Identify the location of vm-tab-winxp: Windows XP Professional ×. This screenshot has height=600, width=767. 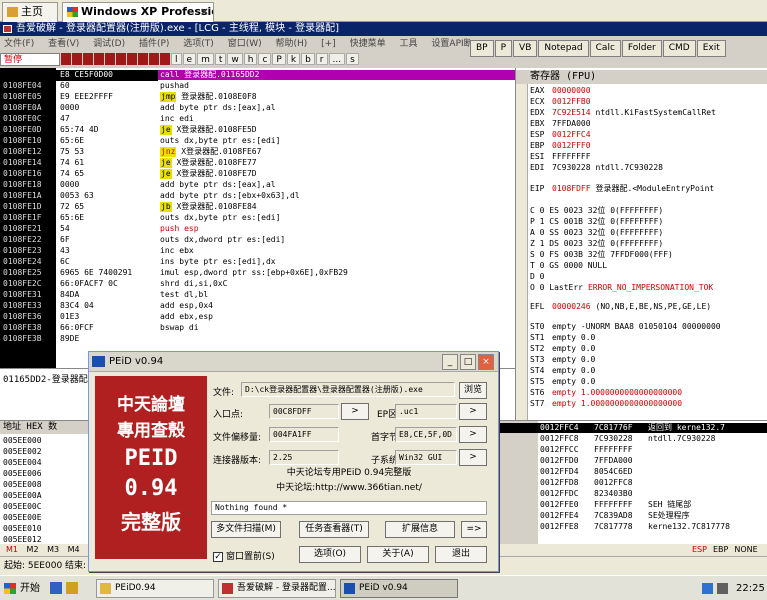
(138, 12).